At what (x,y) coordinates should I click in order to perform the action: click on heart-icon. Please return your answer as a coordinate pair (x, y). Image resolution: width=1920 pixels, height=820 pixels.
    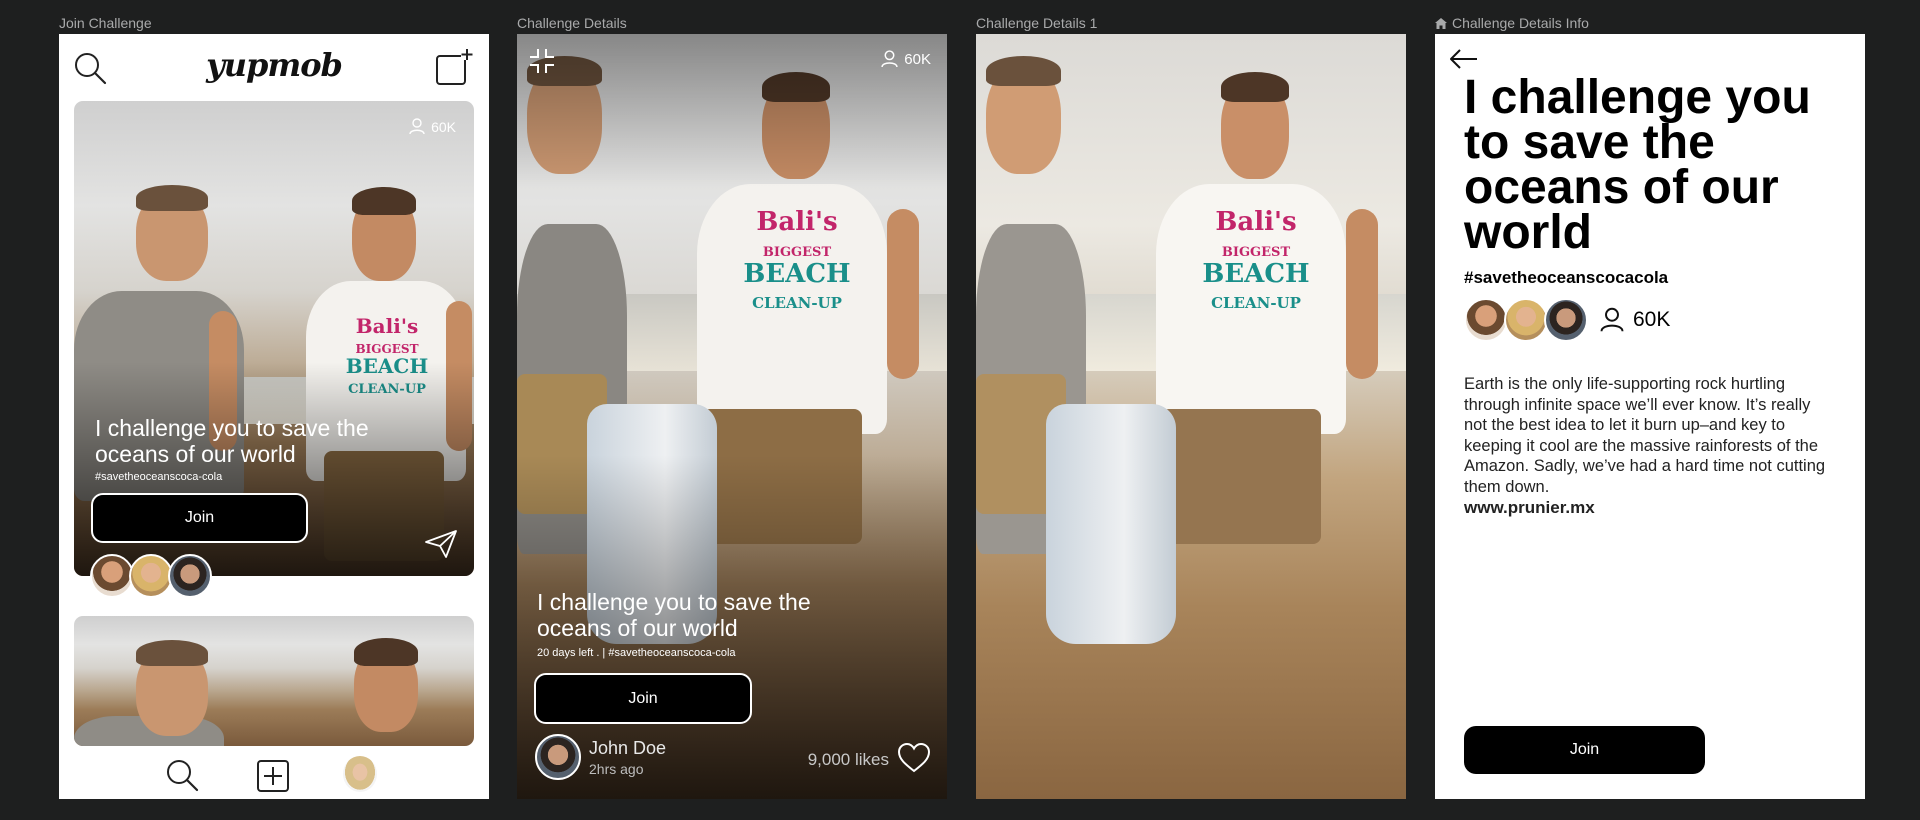
    Looking at the image, I should click on (914, 758).